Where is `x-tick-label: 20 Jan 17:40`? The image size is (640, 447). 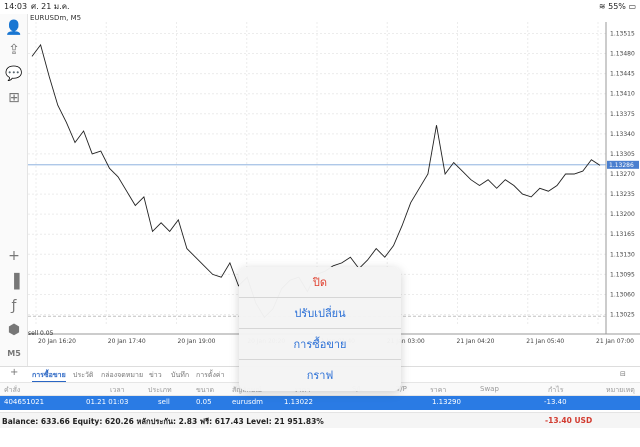
x-tick-label: 20 Jan 17:40 is located at coordinates (127, 341).